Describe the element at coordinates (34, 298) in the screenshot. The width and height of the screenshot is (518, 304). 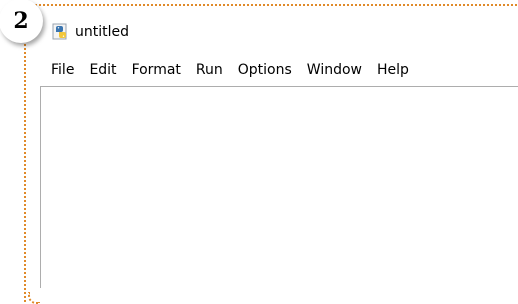
I see `callout-frame-corner` at that location.